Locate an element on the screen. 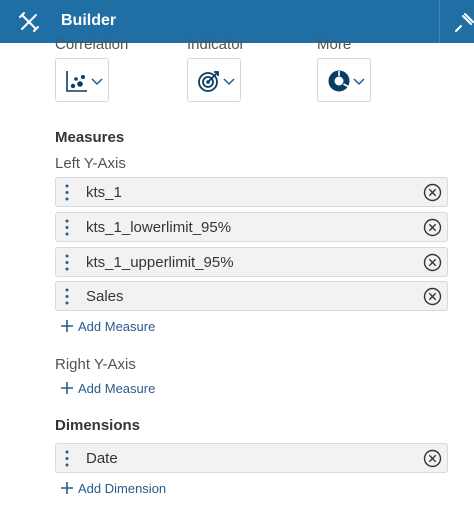 This screenshot has height=520, width=474. token-label: kts_1_lowerlimit_95% is located at coordinates (159, 227).